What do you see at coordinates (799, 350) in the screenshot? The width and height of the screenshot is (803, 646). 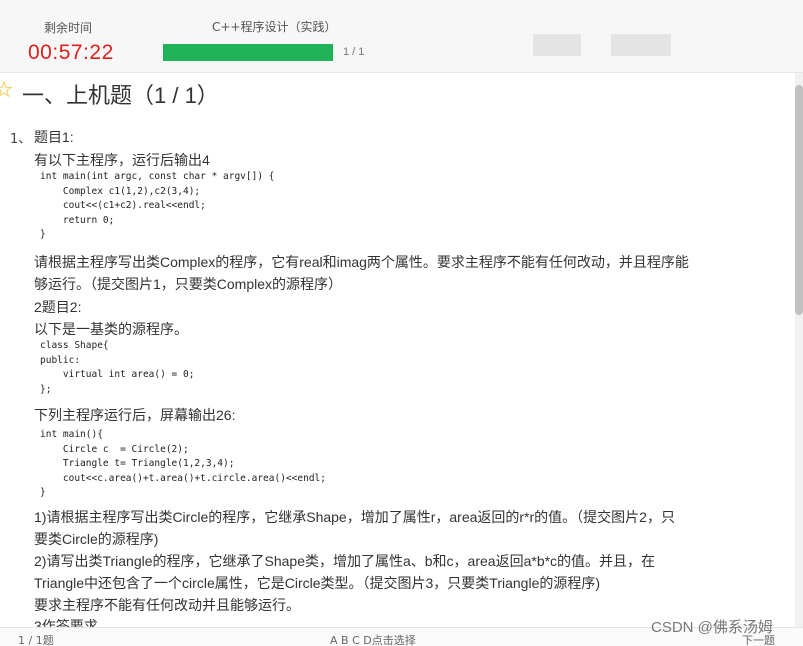 I see `vertical-scrollbar` at bounding box center [799, 350].